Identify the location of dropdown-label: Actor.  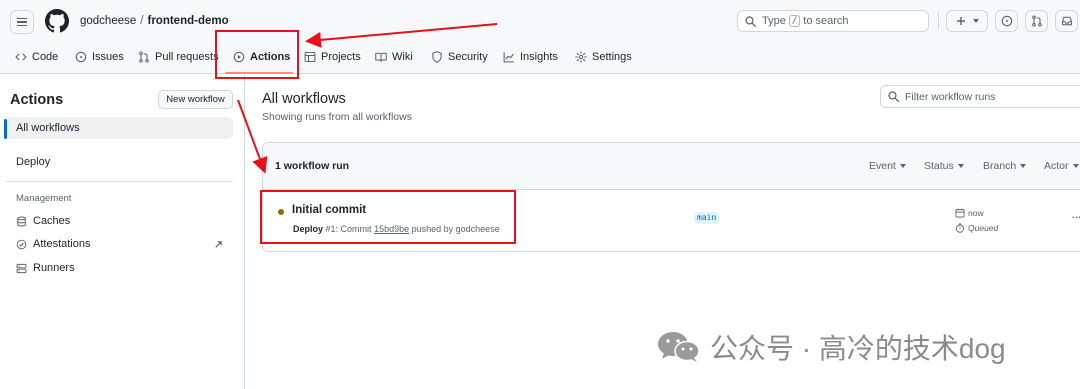
(1056, 166).